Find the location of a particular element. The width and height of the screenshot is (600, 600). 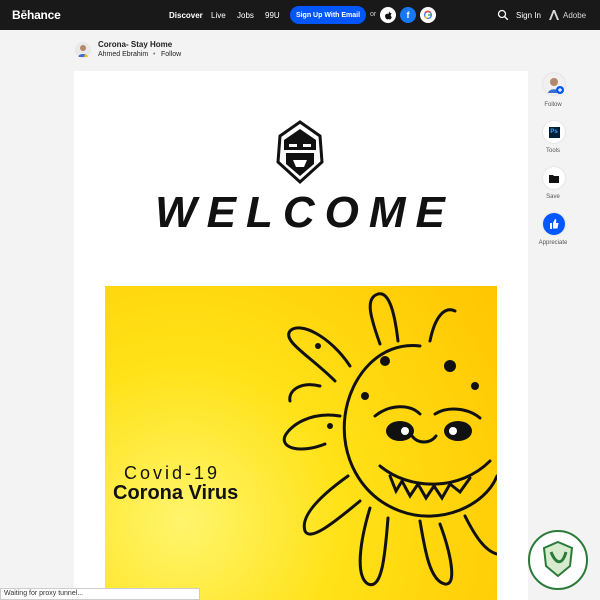

nav-99u: 99U is located at coordinates (272, 15).